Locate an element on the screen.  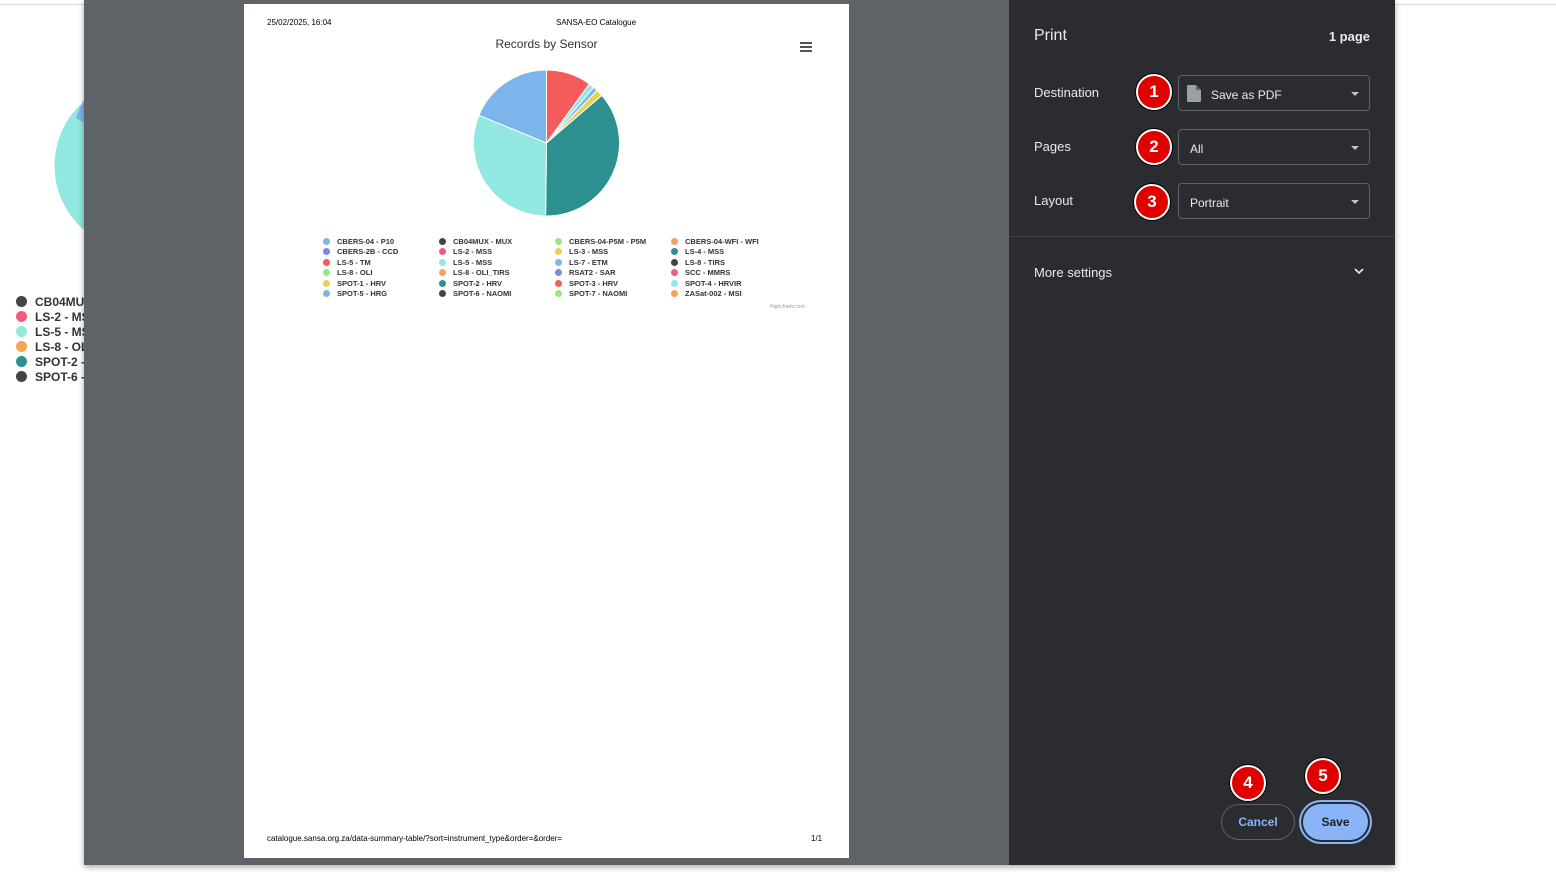
legend-label: SPOT-1 - HRV is located at coordinates (362, 283).